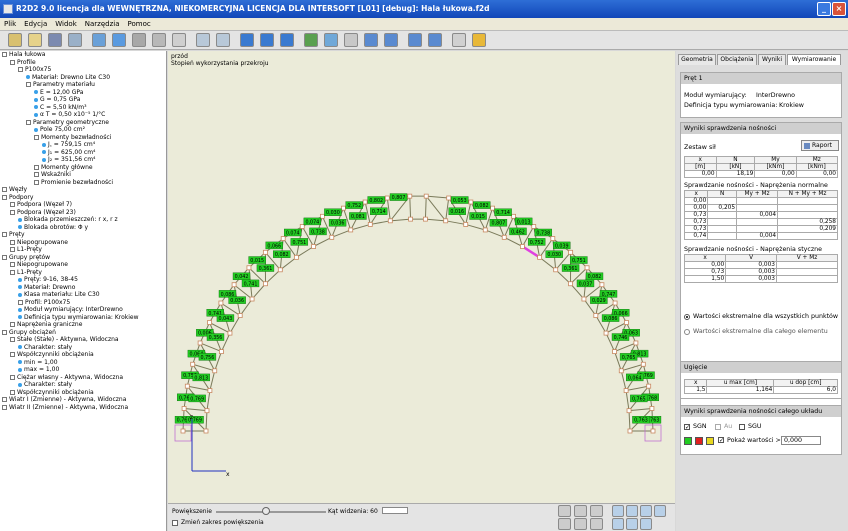 The image size is (848, 531). Describe the element at coordinates (83, 145) in the screenshot. I see `tree-item: J꜀ = 759,15 cm⁴` at that location.